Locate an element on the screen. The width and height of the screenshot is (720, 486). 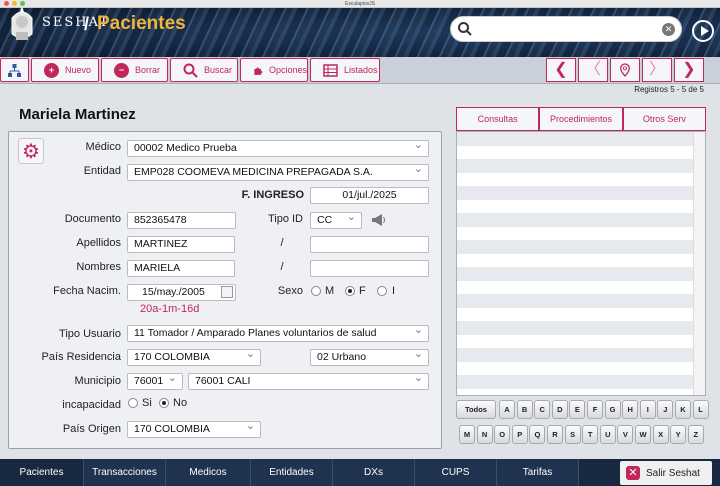
key-h: H is located at coordinates (630, 409).